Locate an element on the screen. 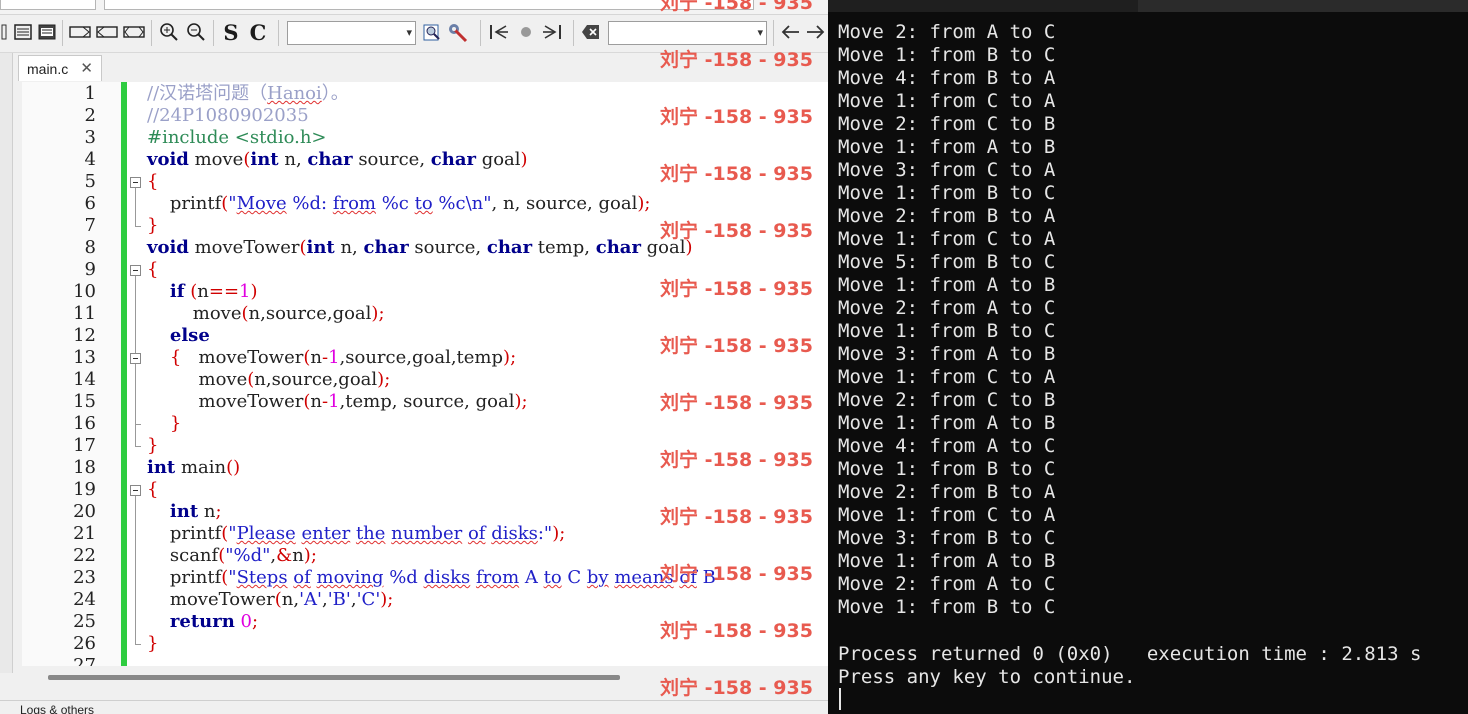 The image size is (1468, 714). block-uncomment-icon is located at coordinates (47, 32).